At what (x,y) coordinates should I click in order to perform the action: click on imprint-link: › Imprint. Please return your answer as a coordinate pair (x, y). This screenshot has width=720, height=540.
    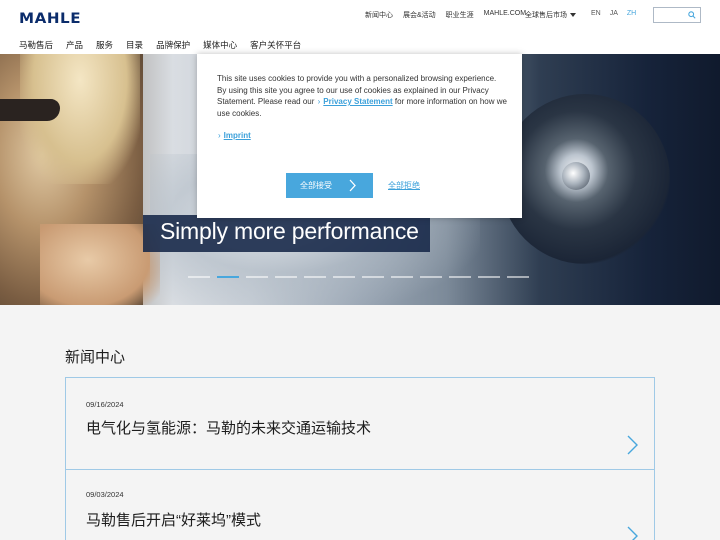
    Looking at the image, I should click on (234, 135).